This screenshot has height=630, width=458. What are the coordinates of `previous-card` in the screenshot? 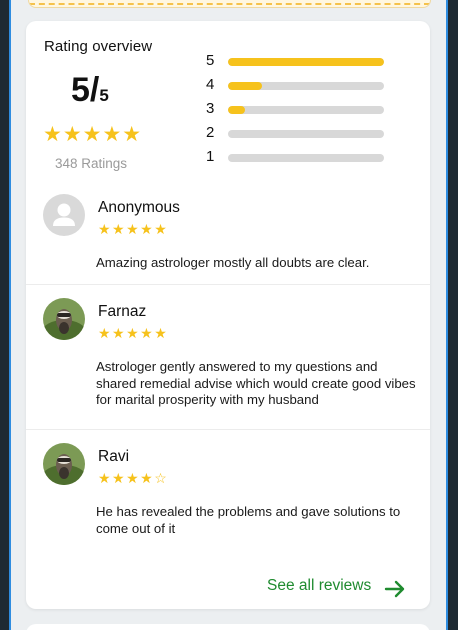 It's located at (229, 4).